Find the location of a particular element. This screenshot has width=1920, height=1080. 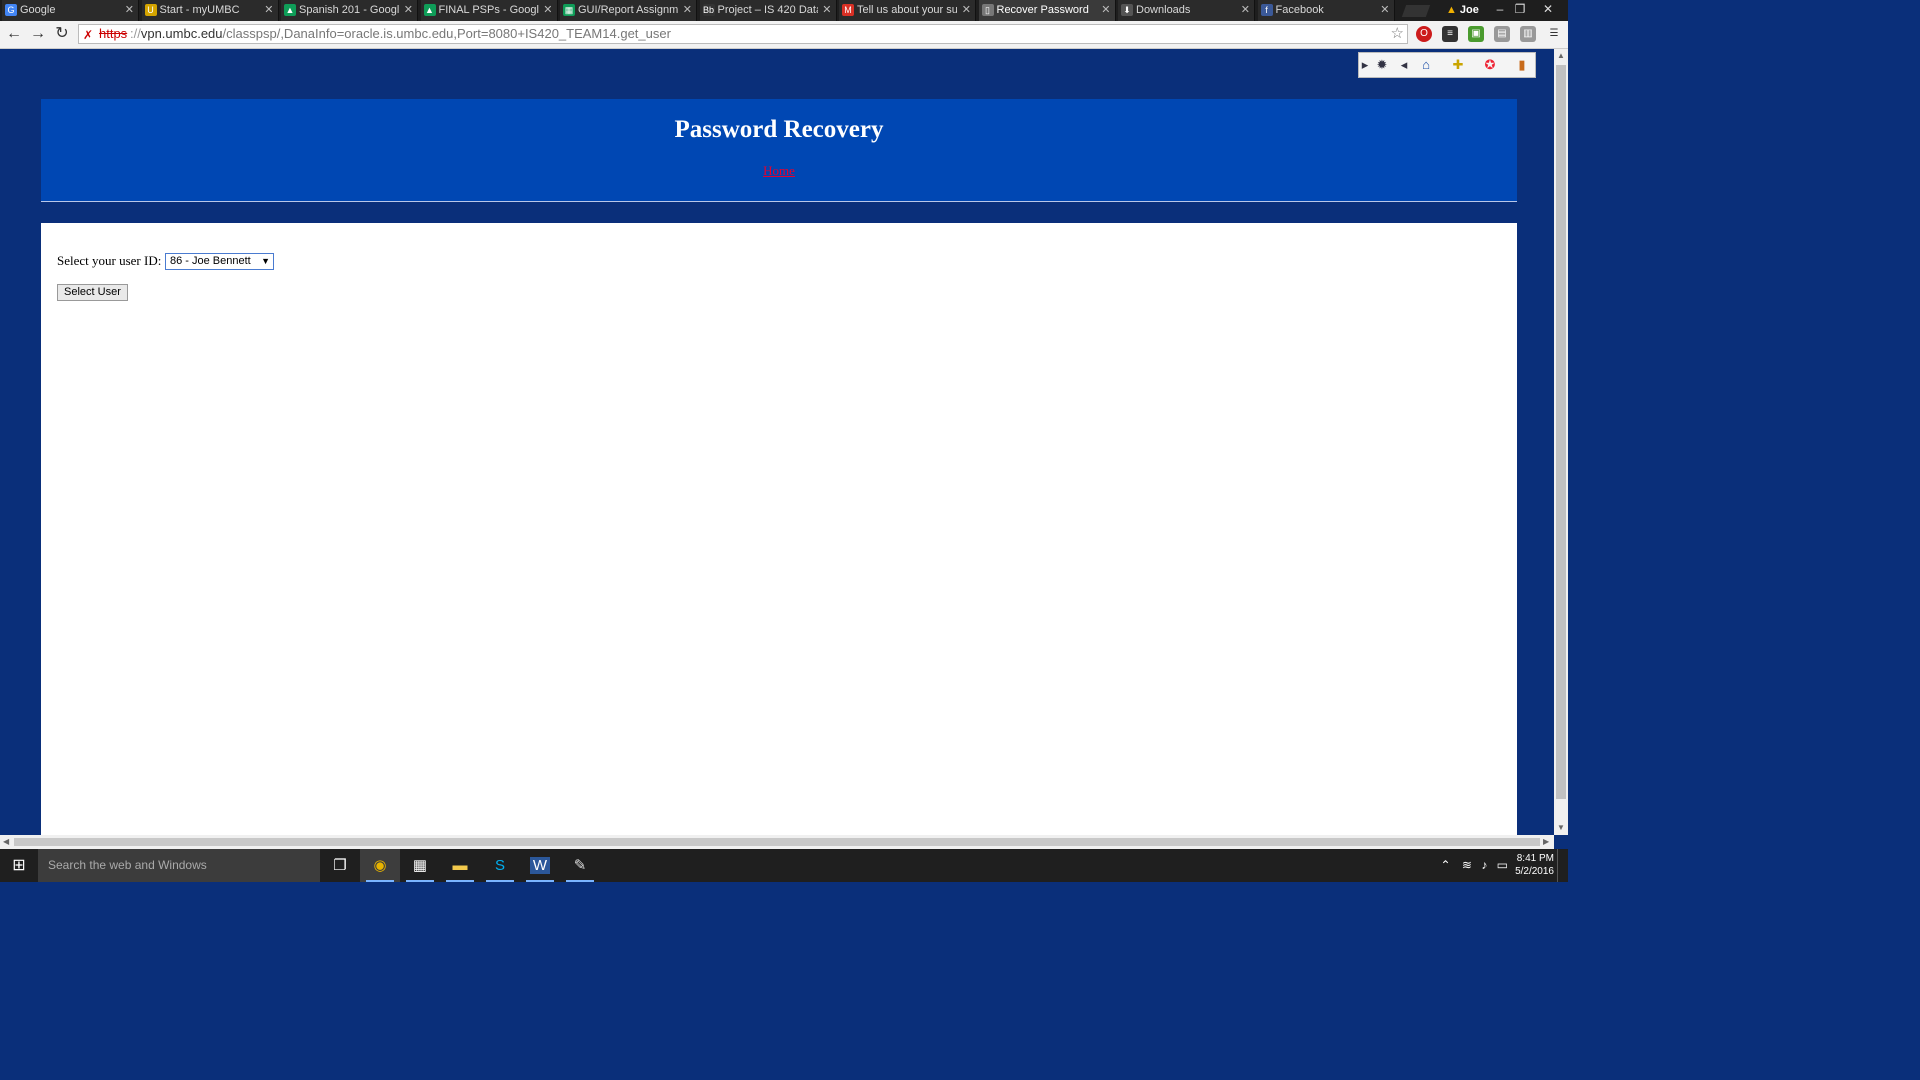

opera-extension-icon: O is located at coordinates (1424, 34).